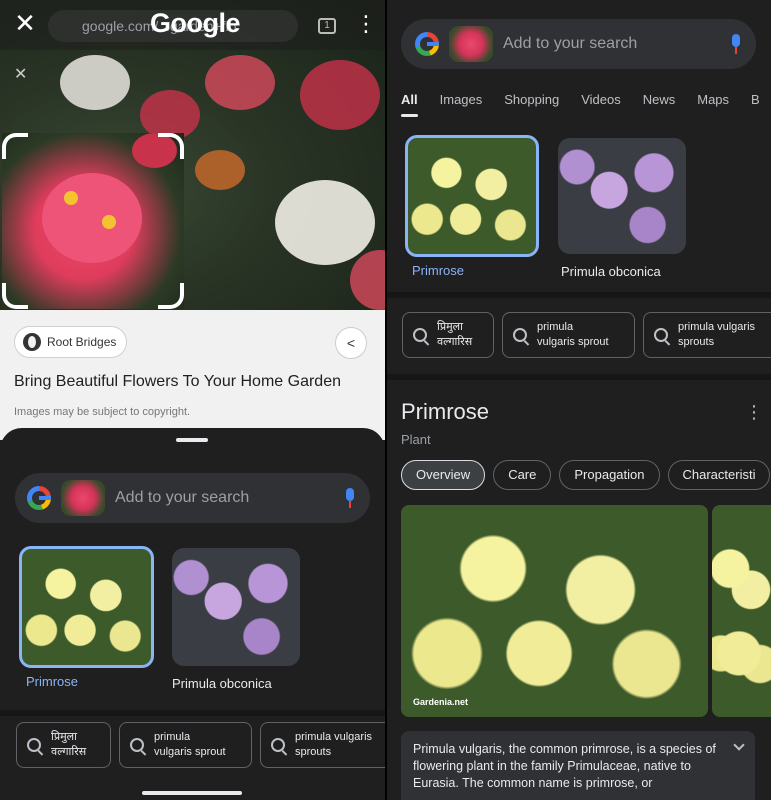  Describe the element at coordinates (580, 104) in the screenshot. I see `search-tabs: All Images Shopping Videos News Maps B` at that location.